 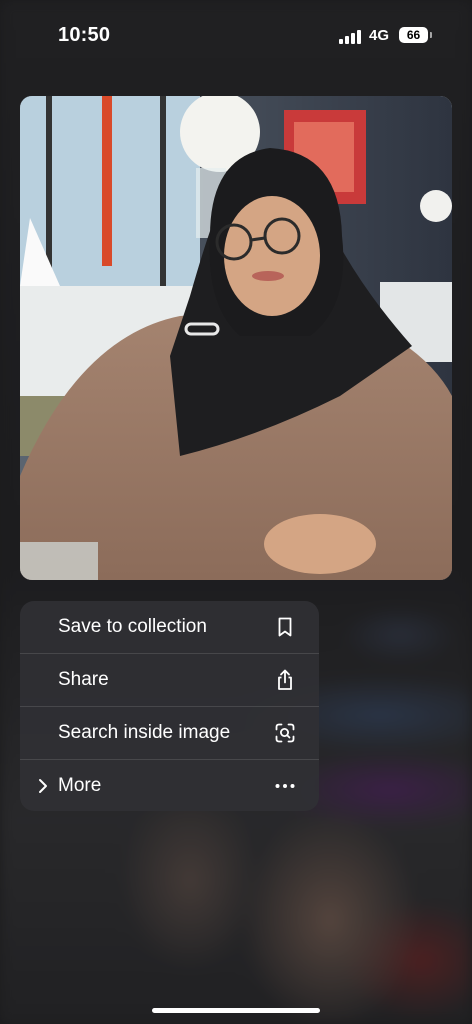 What do you see at coordinates (285, 679) in the screenshot?
I see `share-icon` at bounding box center [285, 679].